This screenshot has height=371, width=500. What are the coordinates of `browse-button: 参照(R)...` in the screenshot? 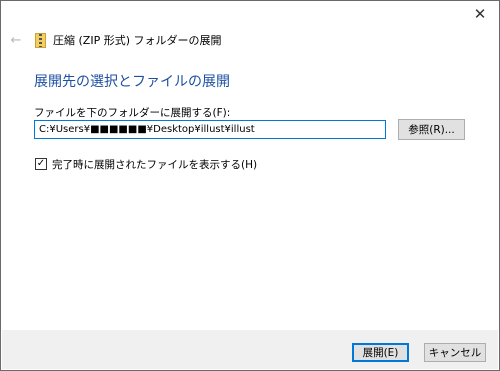 It's located at (431, 129).